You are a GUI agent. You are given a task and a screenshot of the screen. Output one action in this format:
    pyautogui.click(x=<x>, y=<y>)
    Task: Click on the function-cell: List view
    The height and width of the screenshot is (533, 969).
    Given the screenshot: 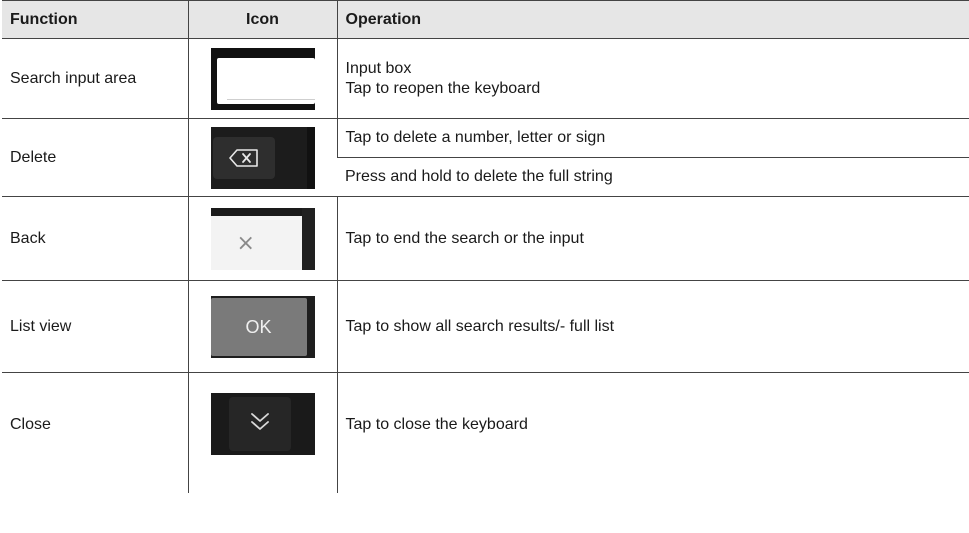 What is the action you would take?
    pyautogui.click(x=95, y=326)
    